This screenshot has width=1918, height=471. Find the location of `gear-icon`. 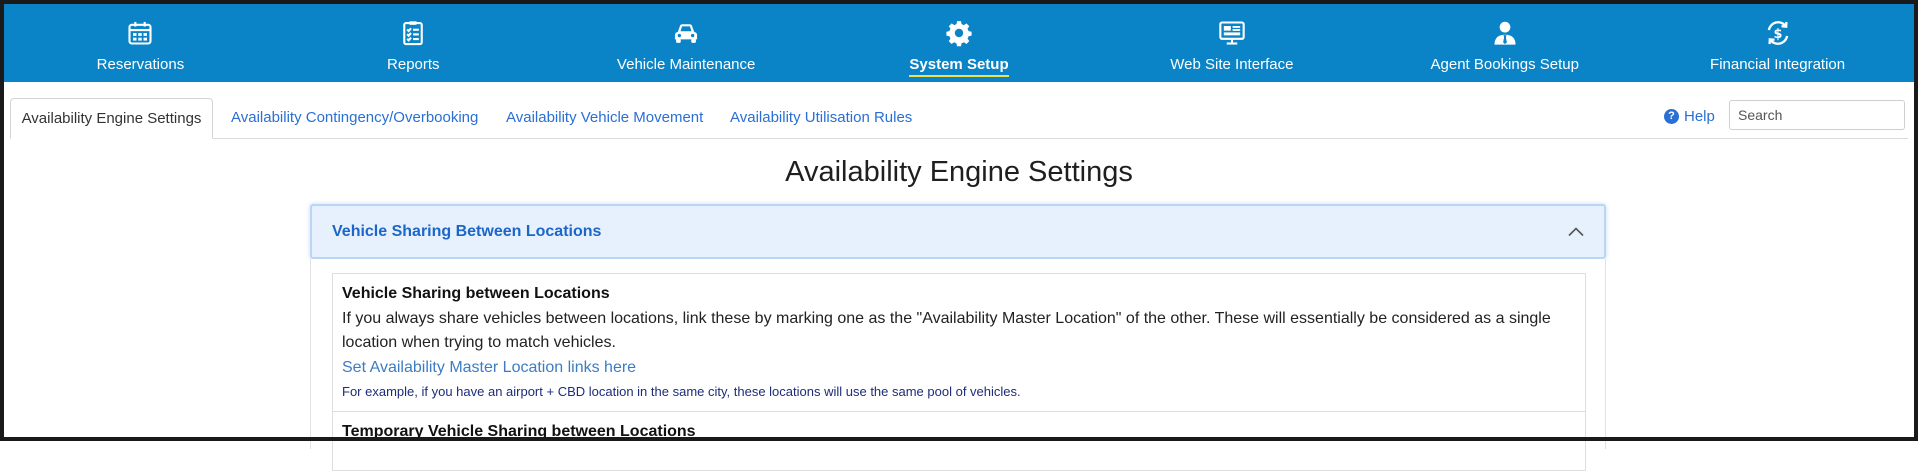

gear-icon is located at coordinates (959, 33).